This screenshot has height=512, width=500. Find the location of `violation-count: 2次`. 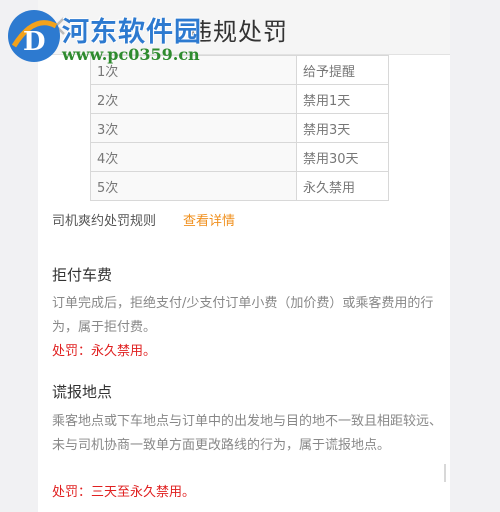

violation-count: 2次 is located at coordinates (193, 99).